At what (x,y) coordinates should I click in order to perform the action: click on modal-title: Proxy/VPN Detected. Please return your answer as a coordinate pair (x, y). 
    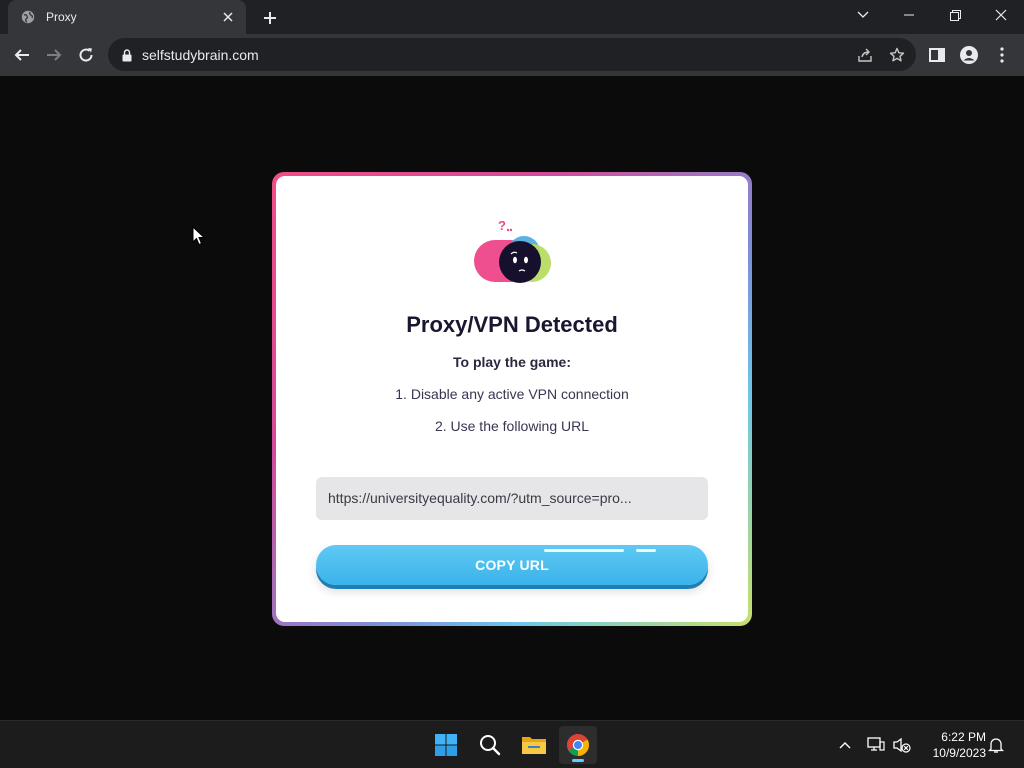
    Looking at the image, I should click on (512, 324).